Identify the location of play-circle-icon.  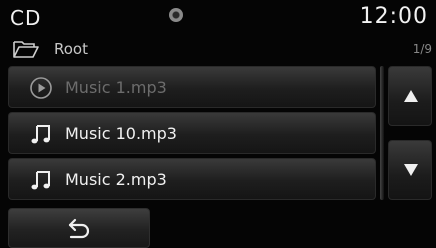
(41, 88).